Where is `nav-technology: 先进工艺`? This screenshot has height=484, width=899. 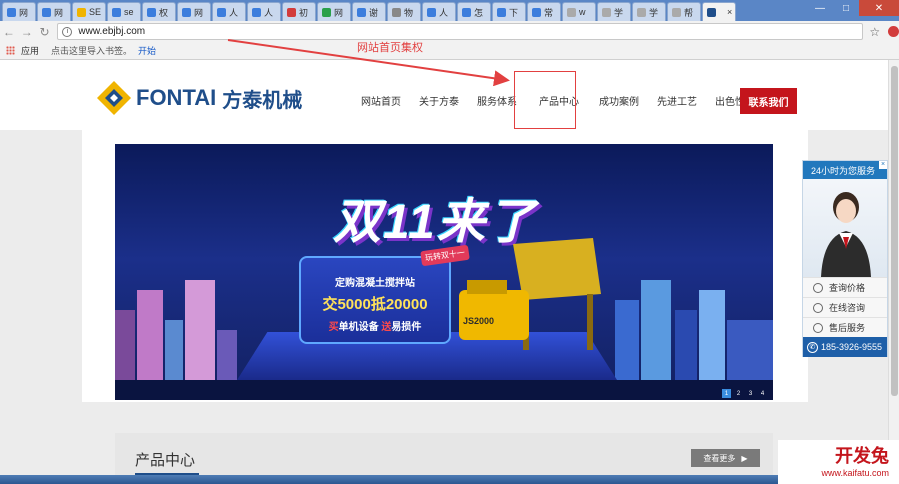 nav-technology: 先进工艺 is located at coordinates (677, 100).